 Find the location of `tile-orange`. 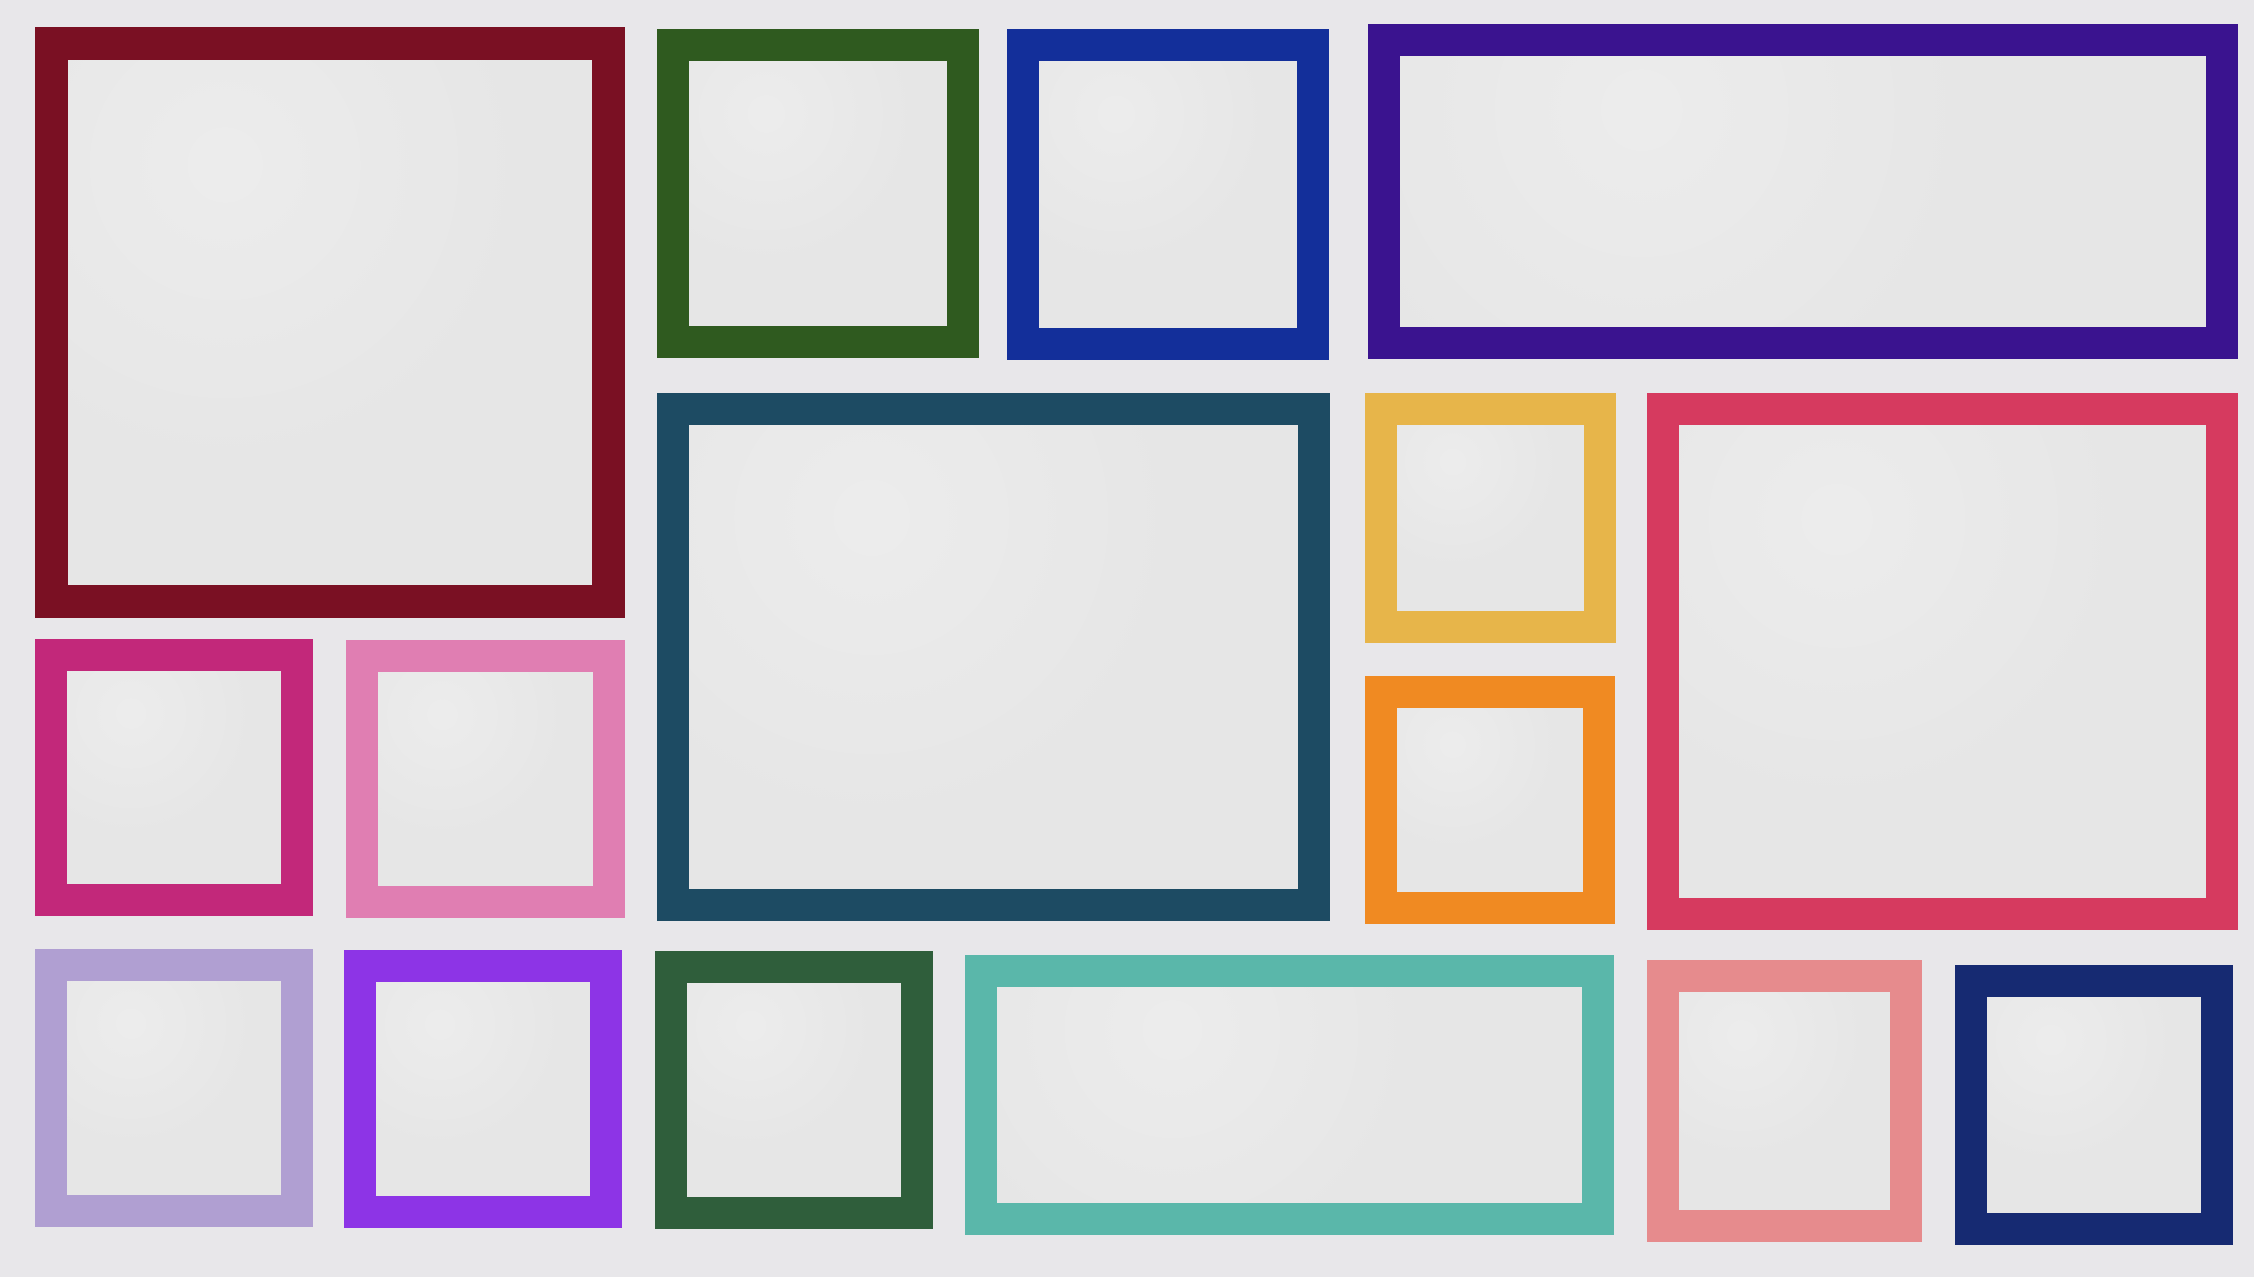

tile-orange is located at coordinates (1490, 800).